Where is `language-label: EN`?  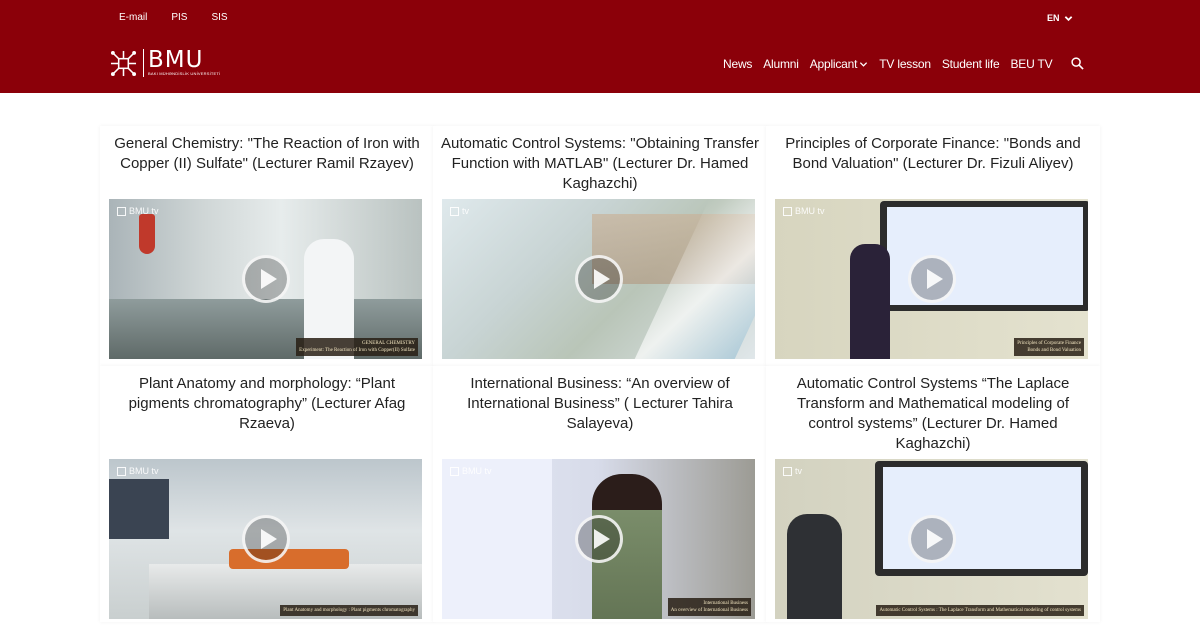
language-label: EN is located at coordinates (1053, 18).